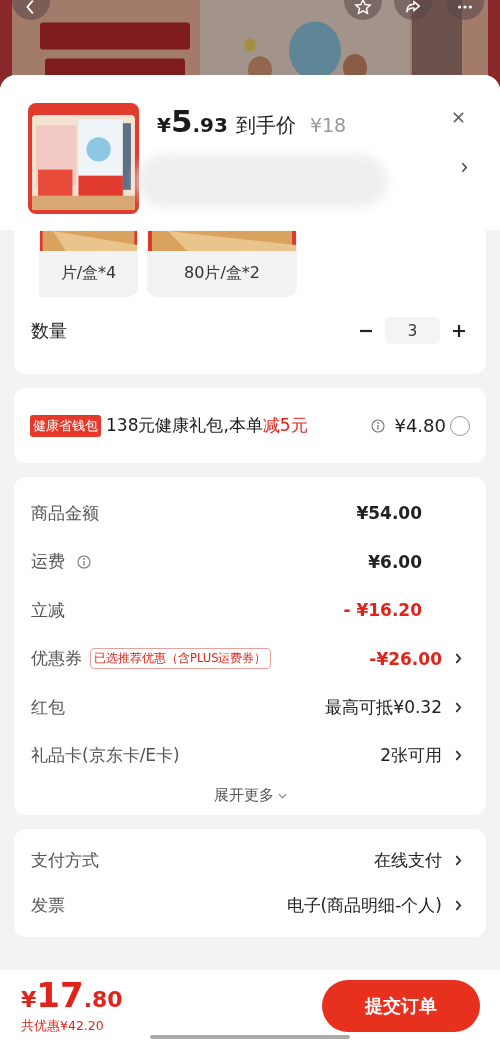  Describe the element at coordinates (265, 125) in the screenshot. I see `price-label: 到手价` at that location.